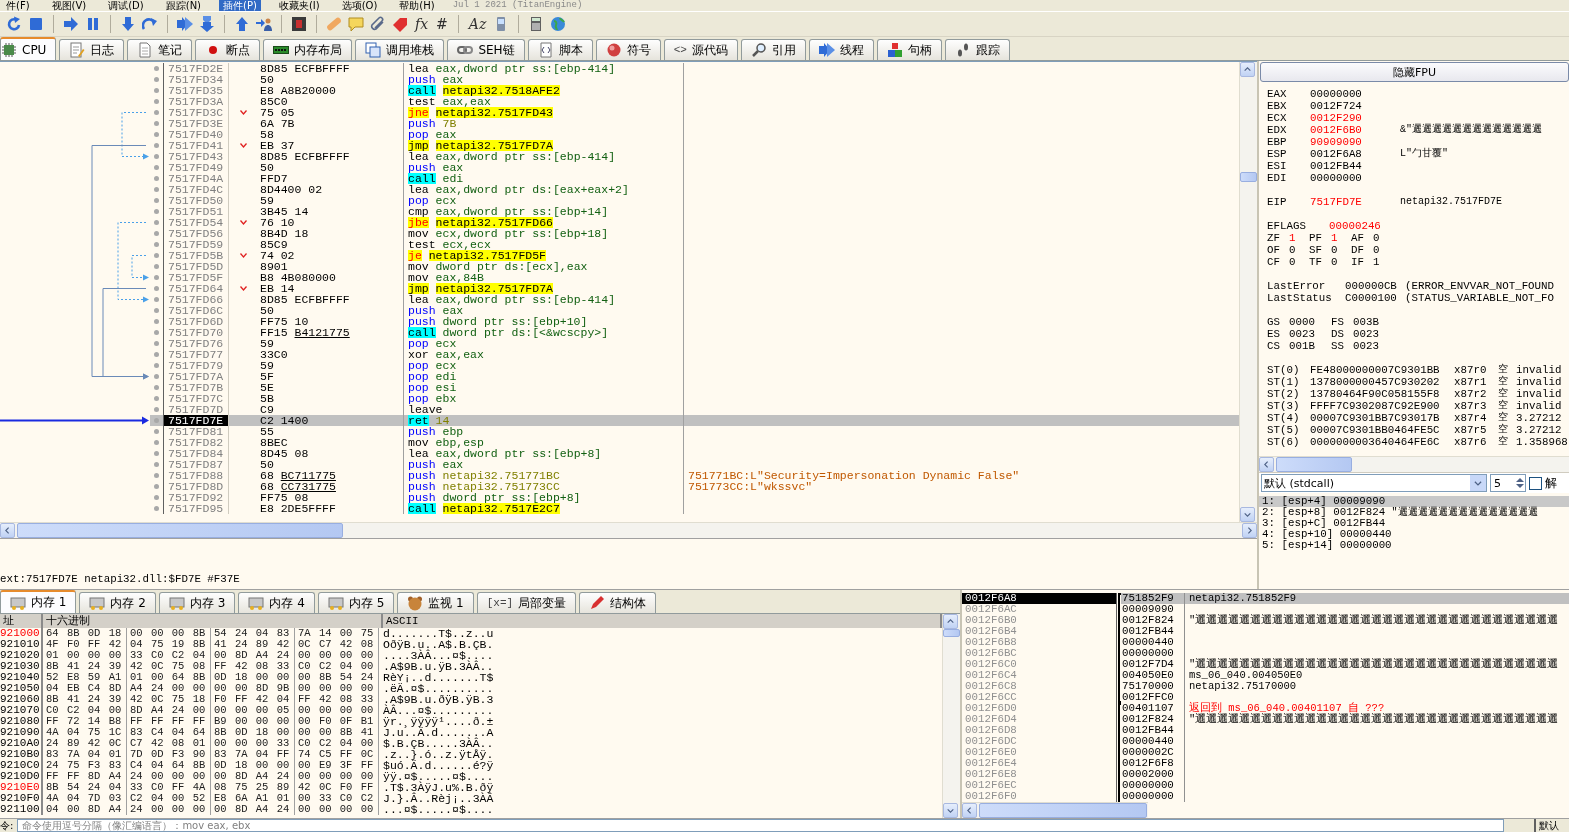 The width and height of the screenshot is (1569, 832). Describe the element at coordinates (128, 24) in the screenshot. I see `down-arrow-icon` at that location.